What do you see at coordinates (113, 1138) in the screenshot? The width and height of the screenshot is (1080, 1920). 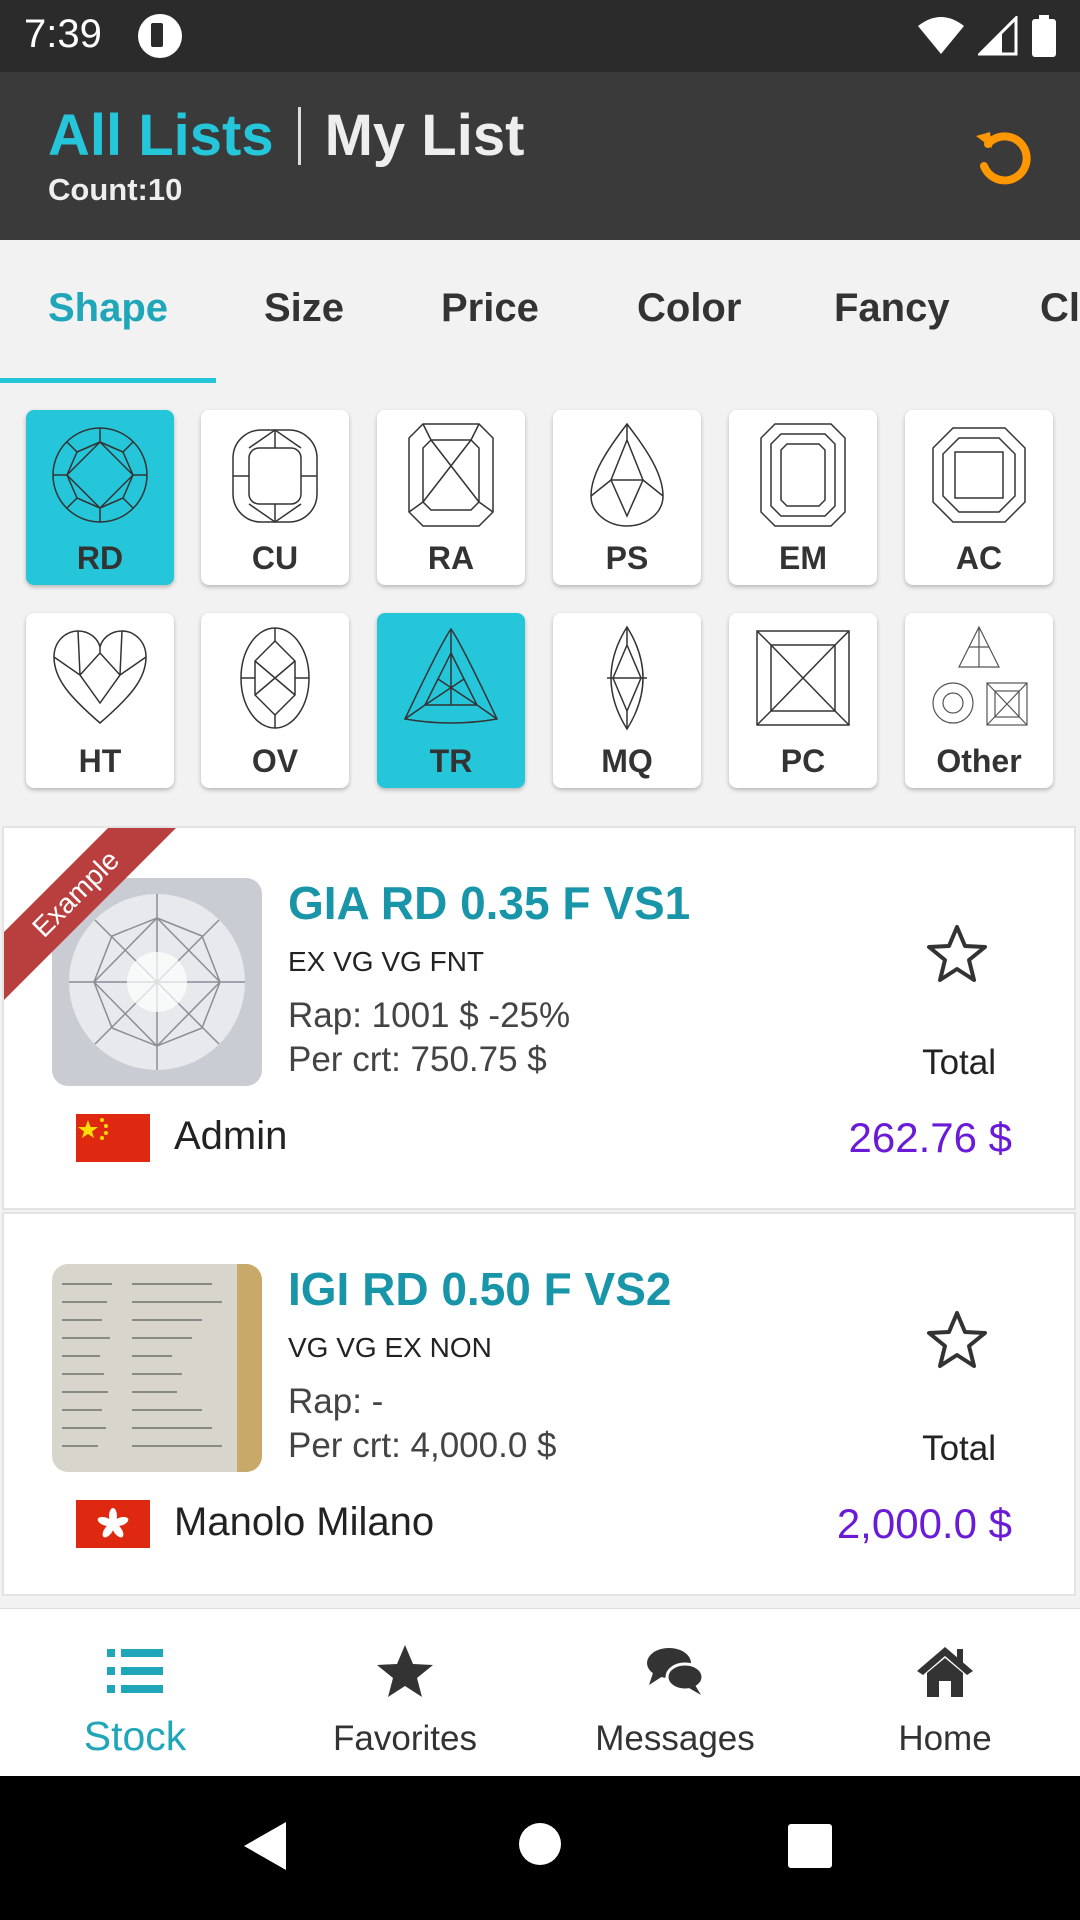 I see `china-flag-icon` at bounding box center [113, 1138].